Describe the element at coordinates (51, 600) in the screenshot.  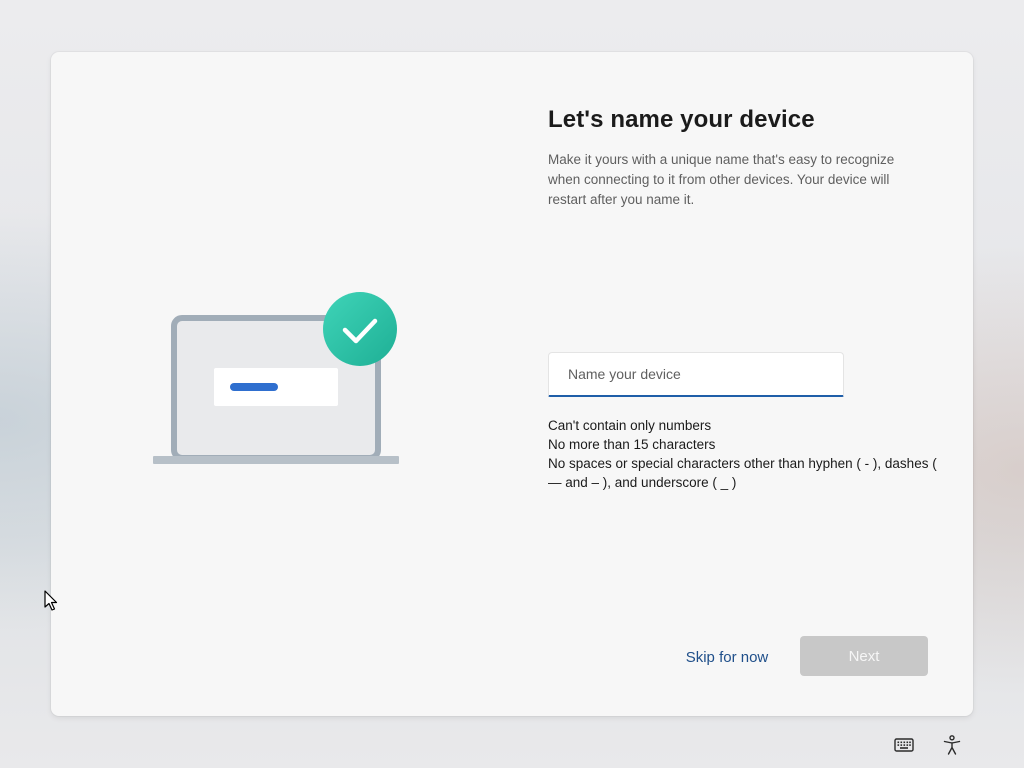
I see `mouse-cursor-icon` at that location.